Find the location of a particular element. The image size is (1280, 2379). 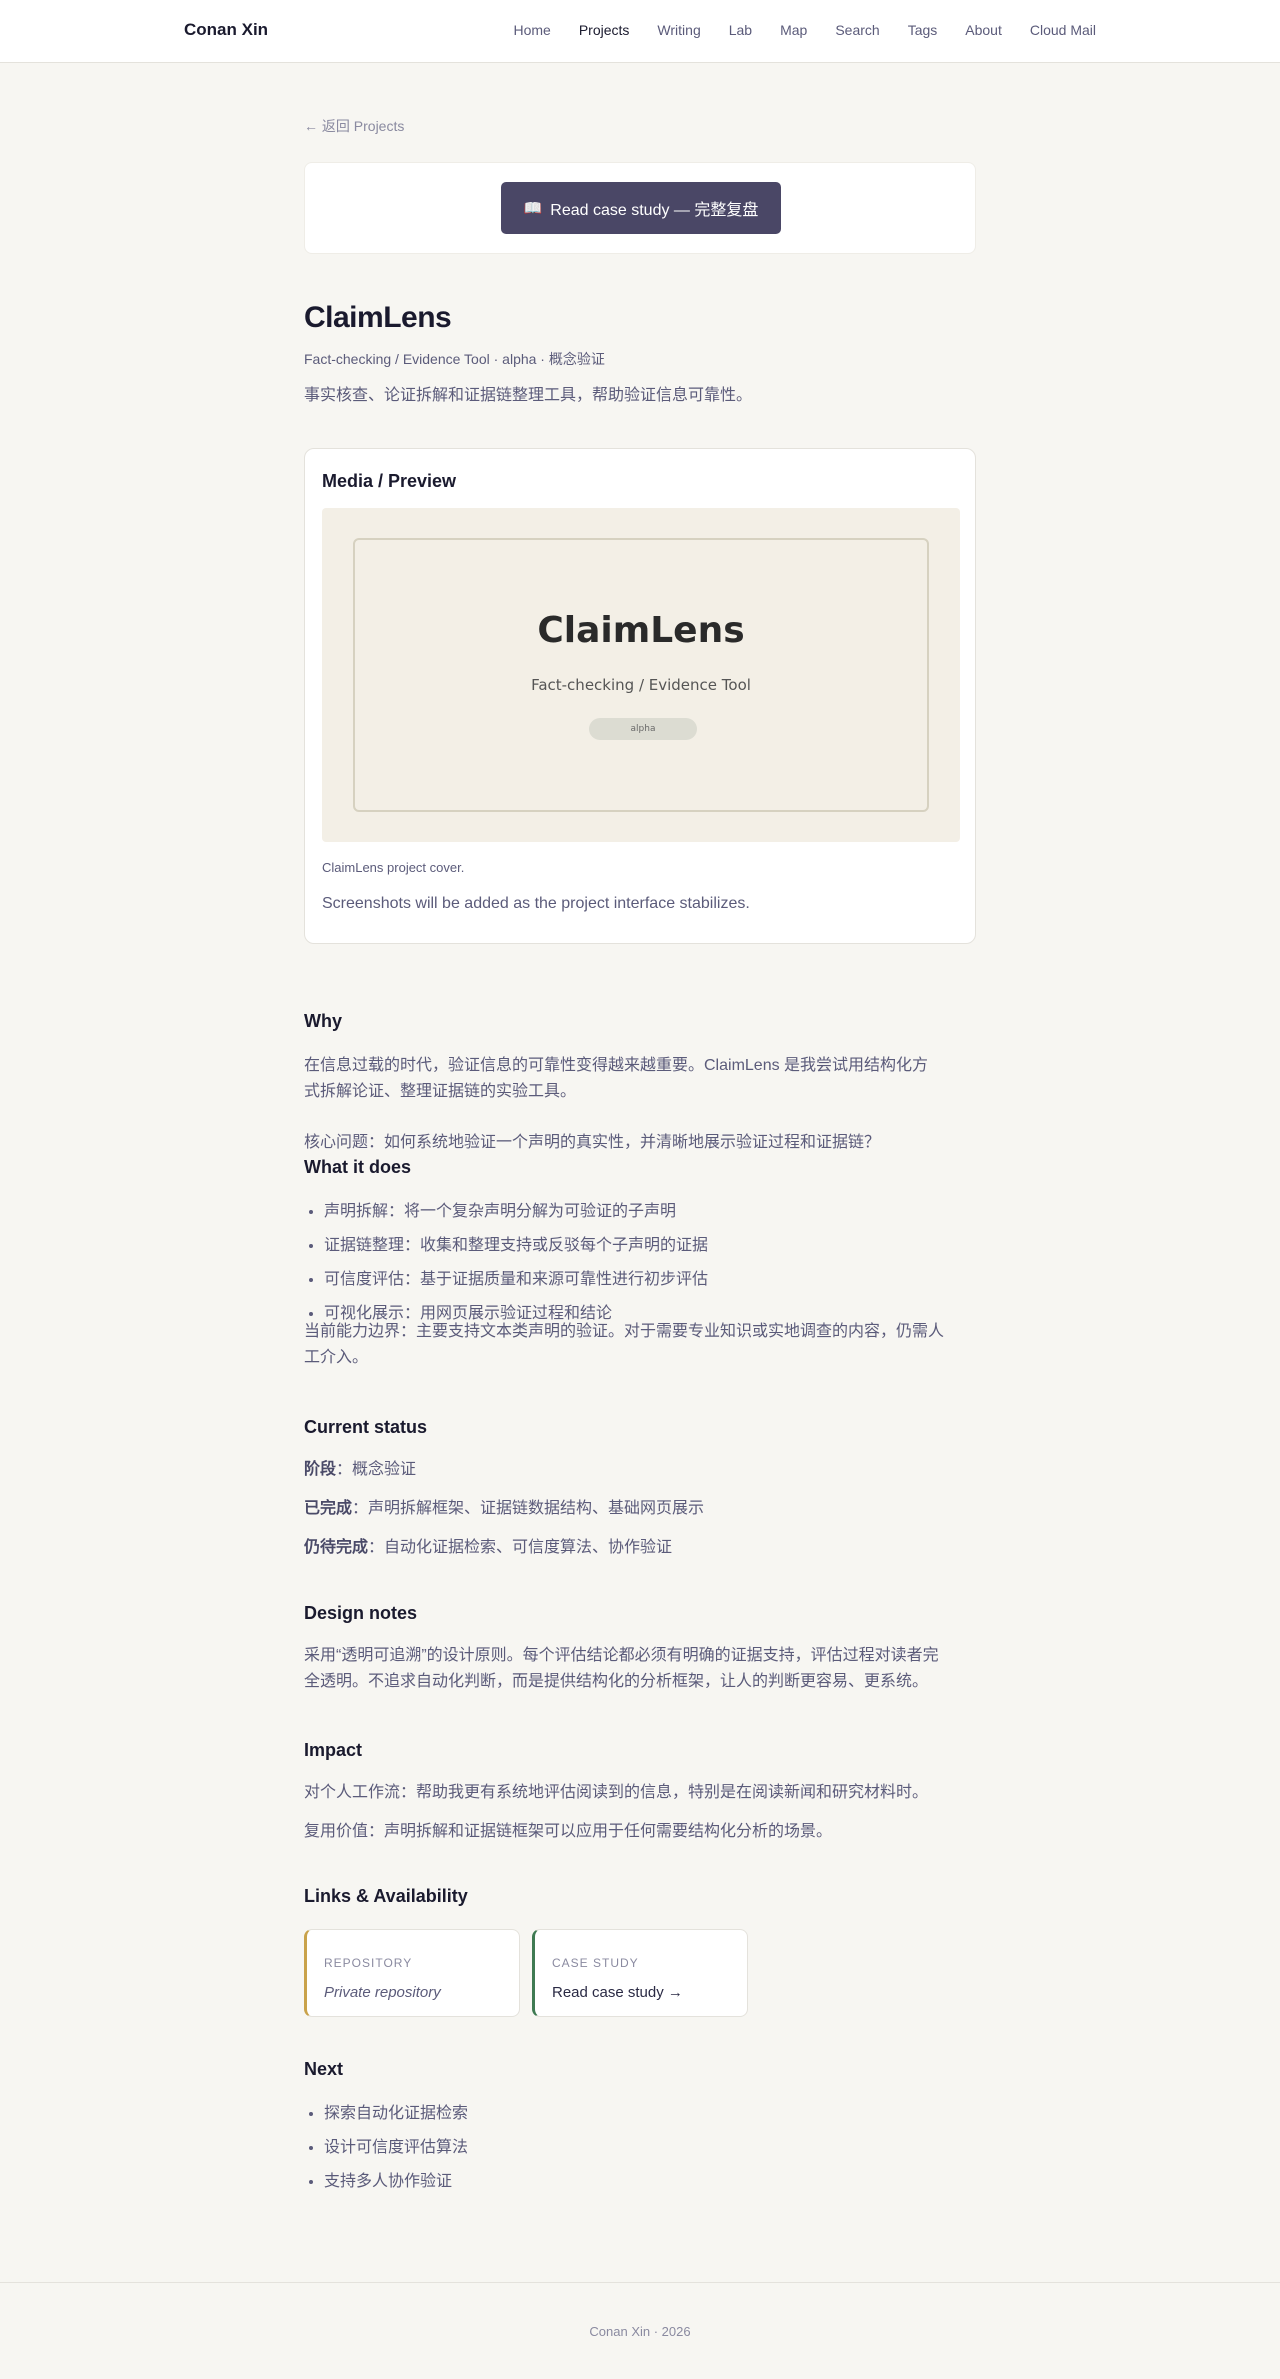

read-case-study-button: 📖 Read case study — 完整复盘 is located at coordinates (641, 208).